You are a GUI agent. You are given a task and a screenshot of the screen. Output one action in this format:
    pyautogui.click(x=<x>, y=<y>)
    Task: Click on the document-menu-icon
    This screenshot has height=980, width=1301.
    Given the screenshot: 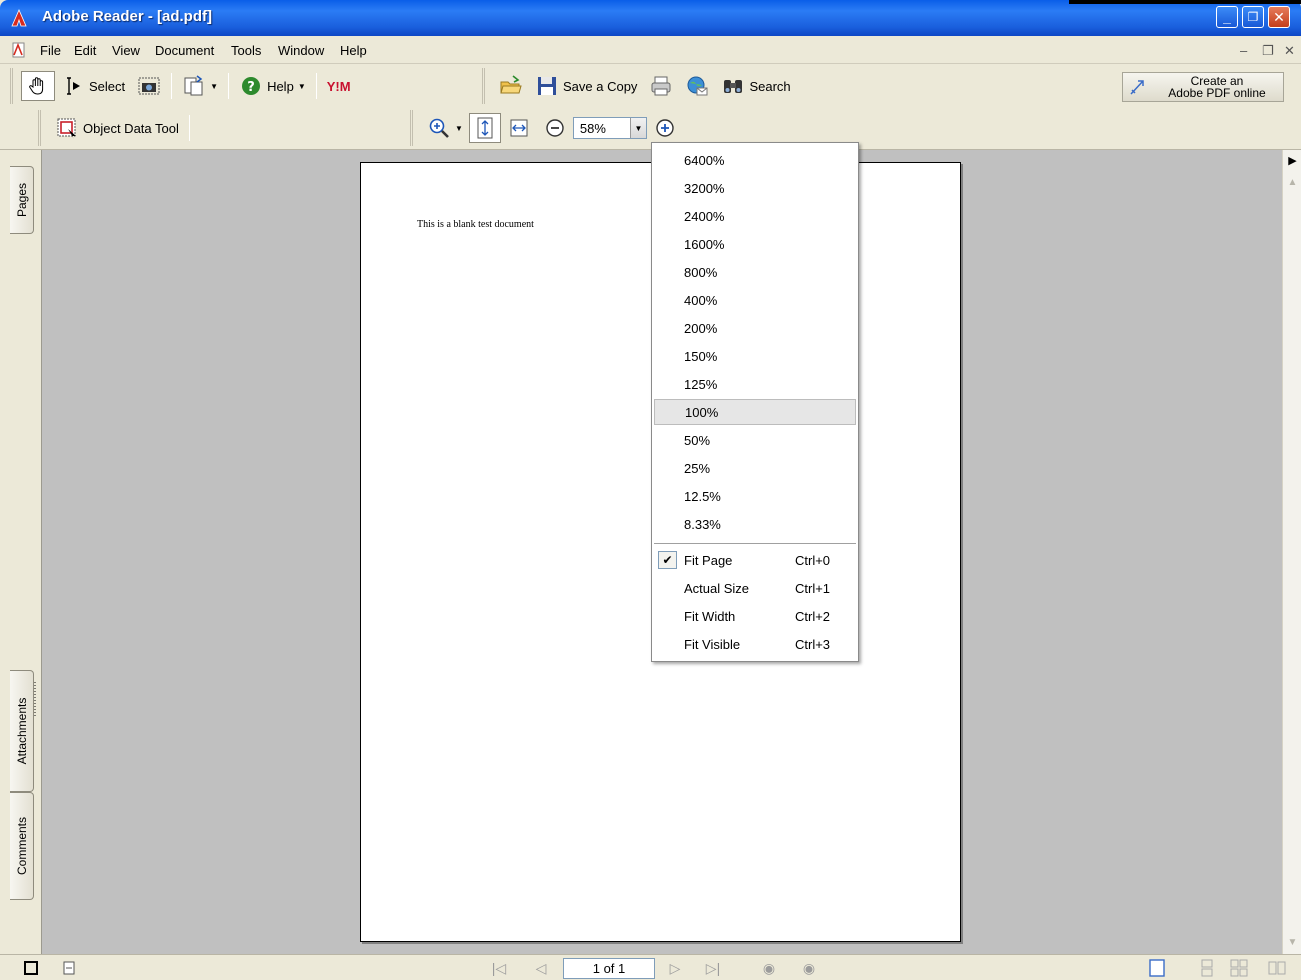 What is the action you would take?
    pyautogui.click(x=19, y=50)
    